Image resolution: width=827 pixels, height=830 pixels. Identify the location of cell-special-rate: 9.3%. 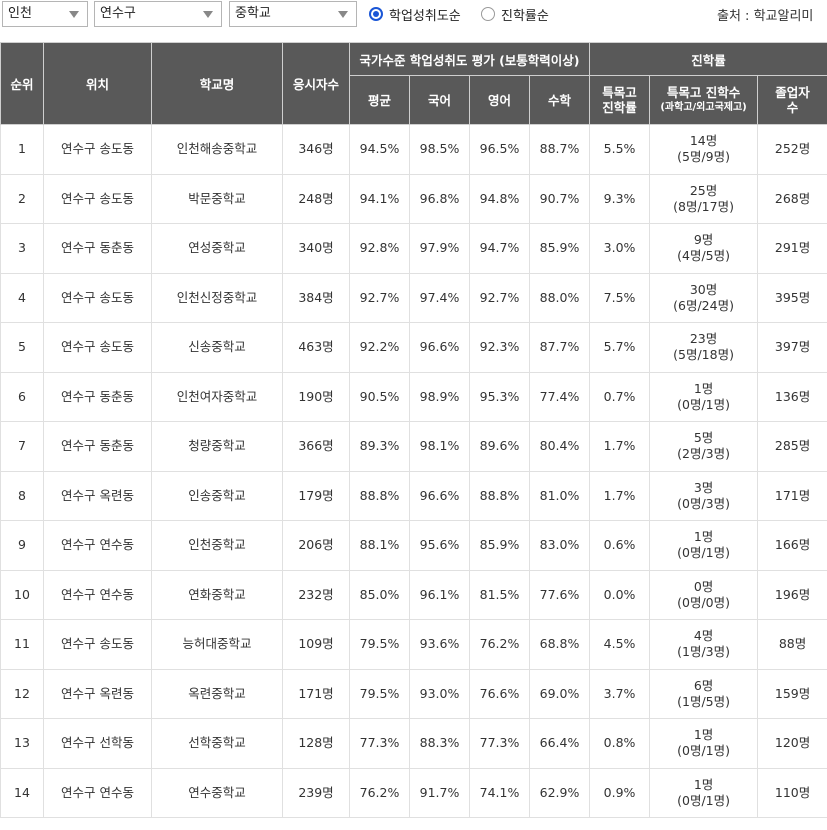
(620, 198).